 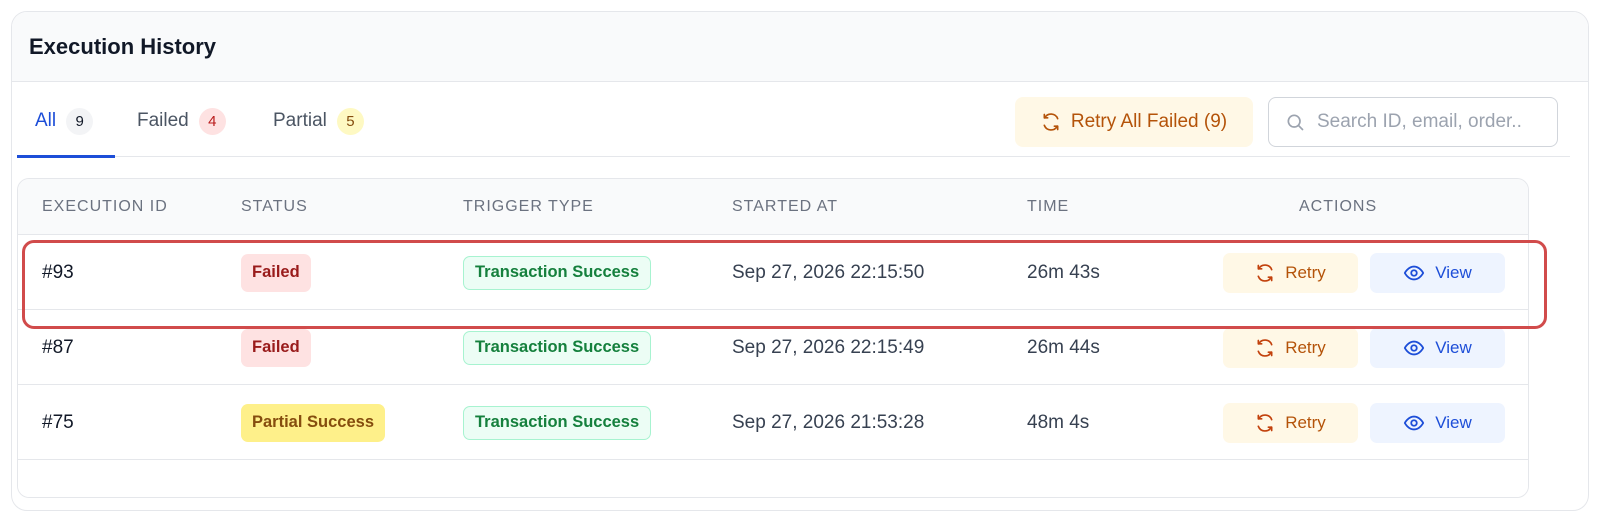 What do you see at coordinates (58, 422) in the screenshot?
I see `execution-id: #75` at bounding box center [58, 422].